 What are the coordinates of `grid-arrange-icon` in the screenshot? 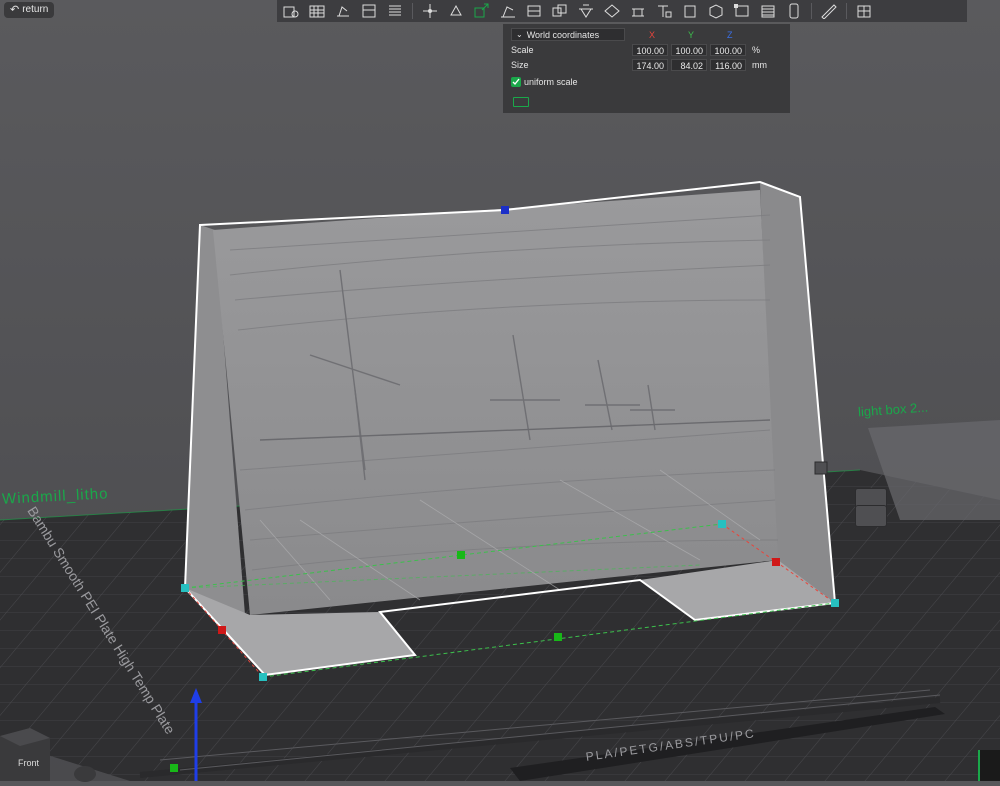 It's located at (317, 11).